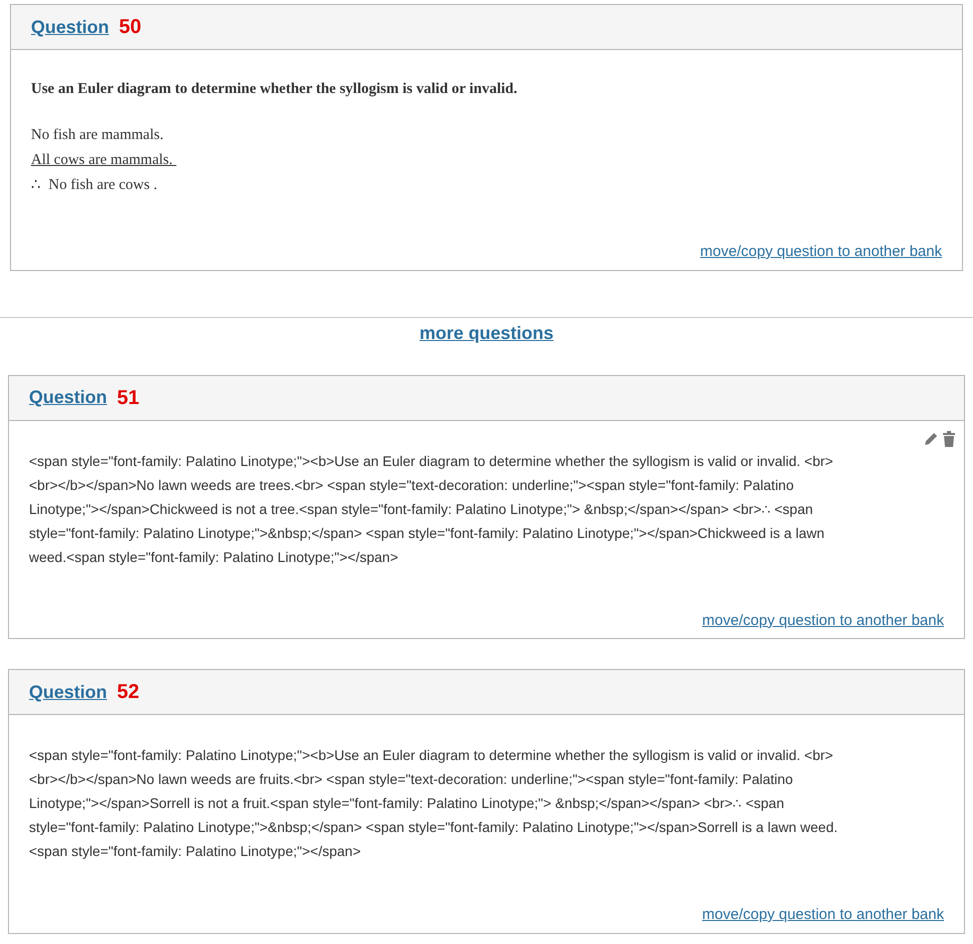 Image resolution: width=973 pixels, height=944 pixels. What do you see at coordinates (97, 134) in the screenshot?
I see `premise-text: No fish are mammals.` at bounding box center [97, 134].